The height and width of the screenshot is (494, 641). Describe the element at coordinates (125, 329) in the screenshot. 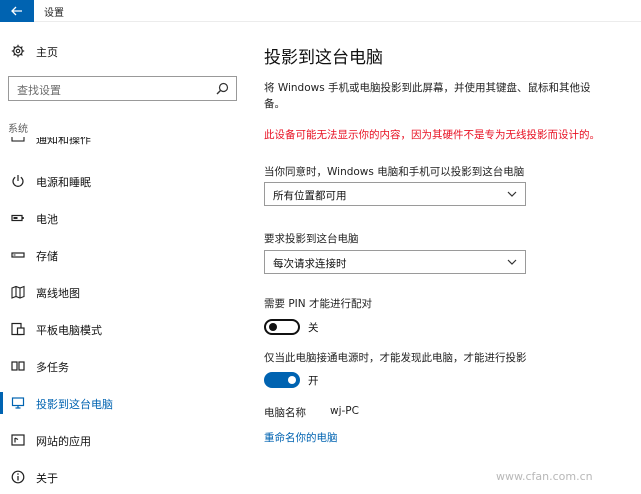

I see `sidebar-item-tablet-mode: 平板电脑模式` at that location.